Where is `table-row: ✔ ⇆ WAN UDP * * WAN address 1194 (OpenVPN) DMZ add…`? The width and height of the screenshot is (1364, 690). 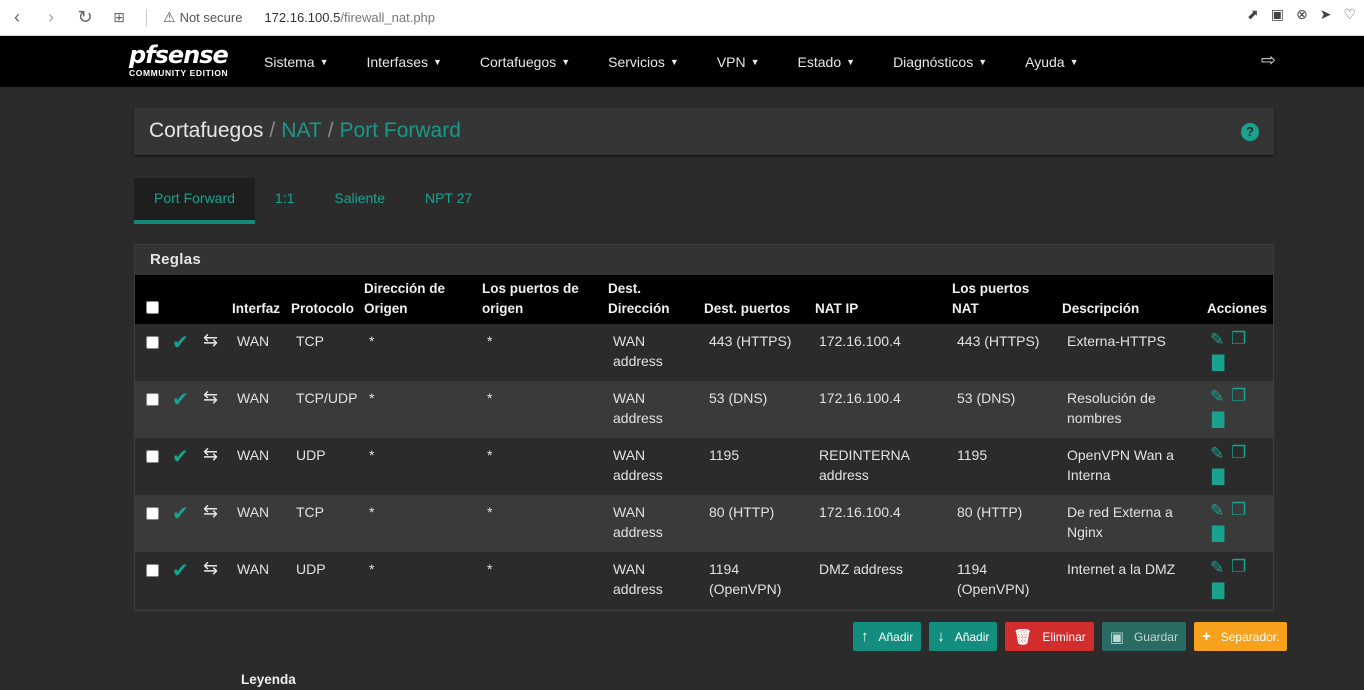 table-row: ✔ ⇆ WAN UDP * * WAN address 1194 (OpenVPN) DMZ add… is located at coordinates (704, 580).